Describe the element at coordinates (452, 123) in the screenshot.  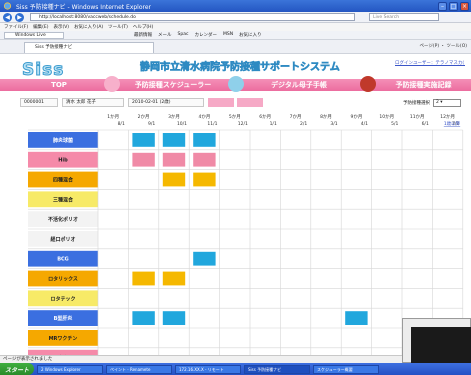
I see `print-link: 1歳以降` at that location.